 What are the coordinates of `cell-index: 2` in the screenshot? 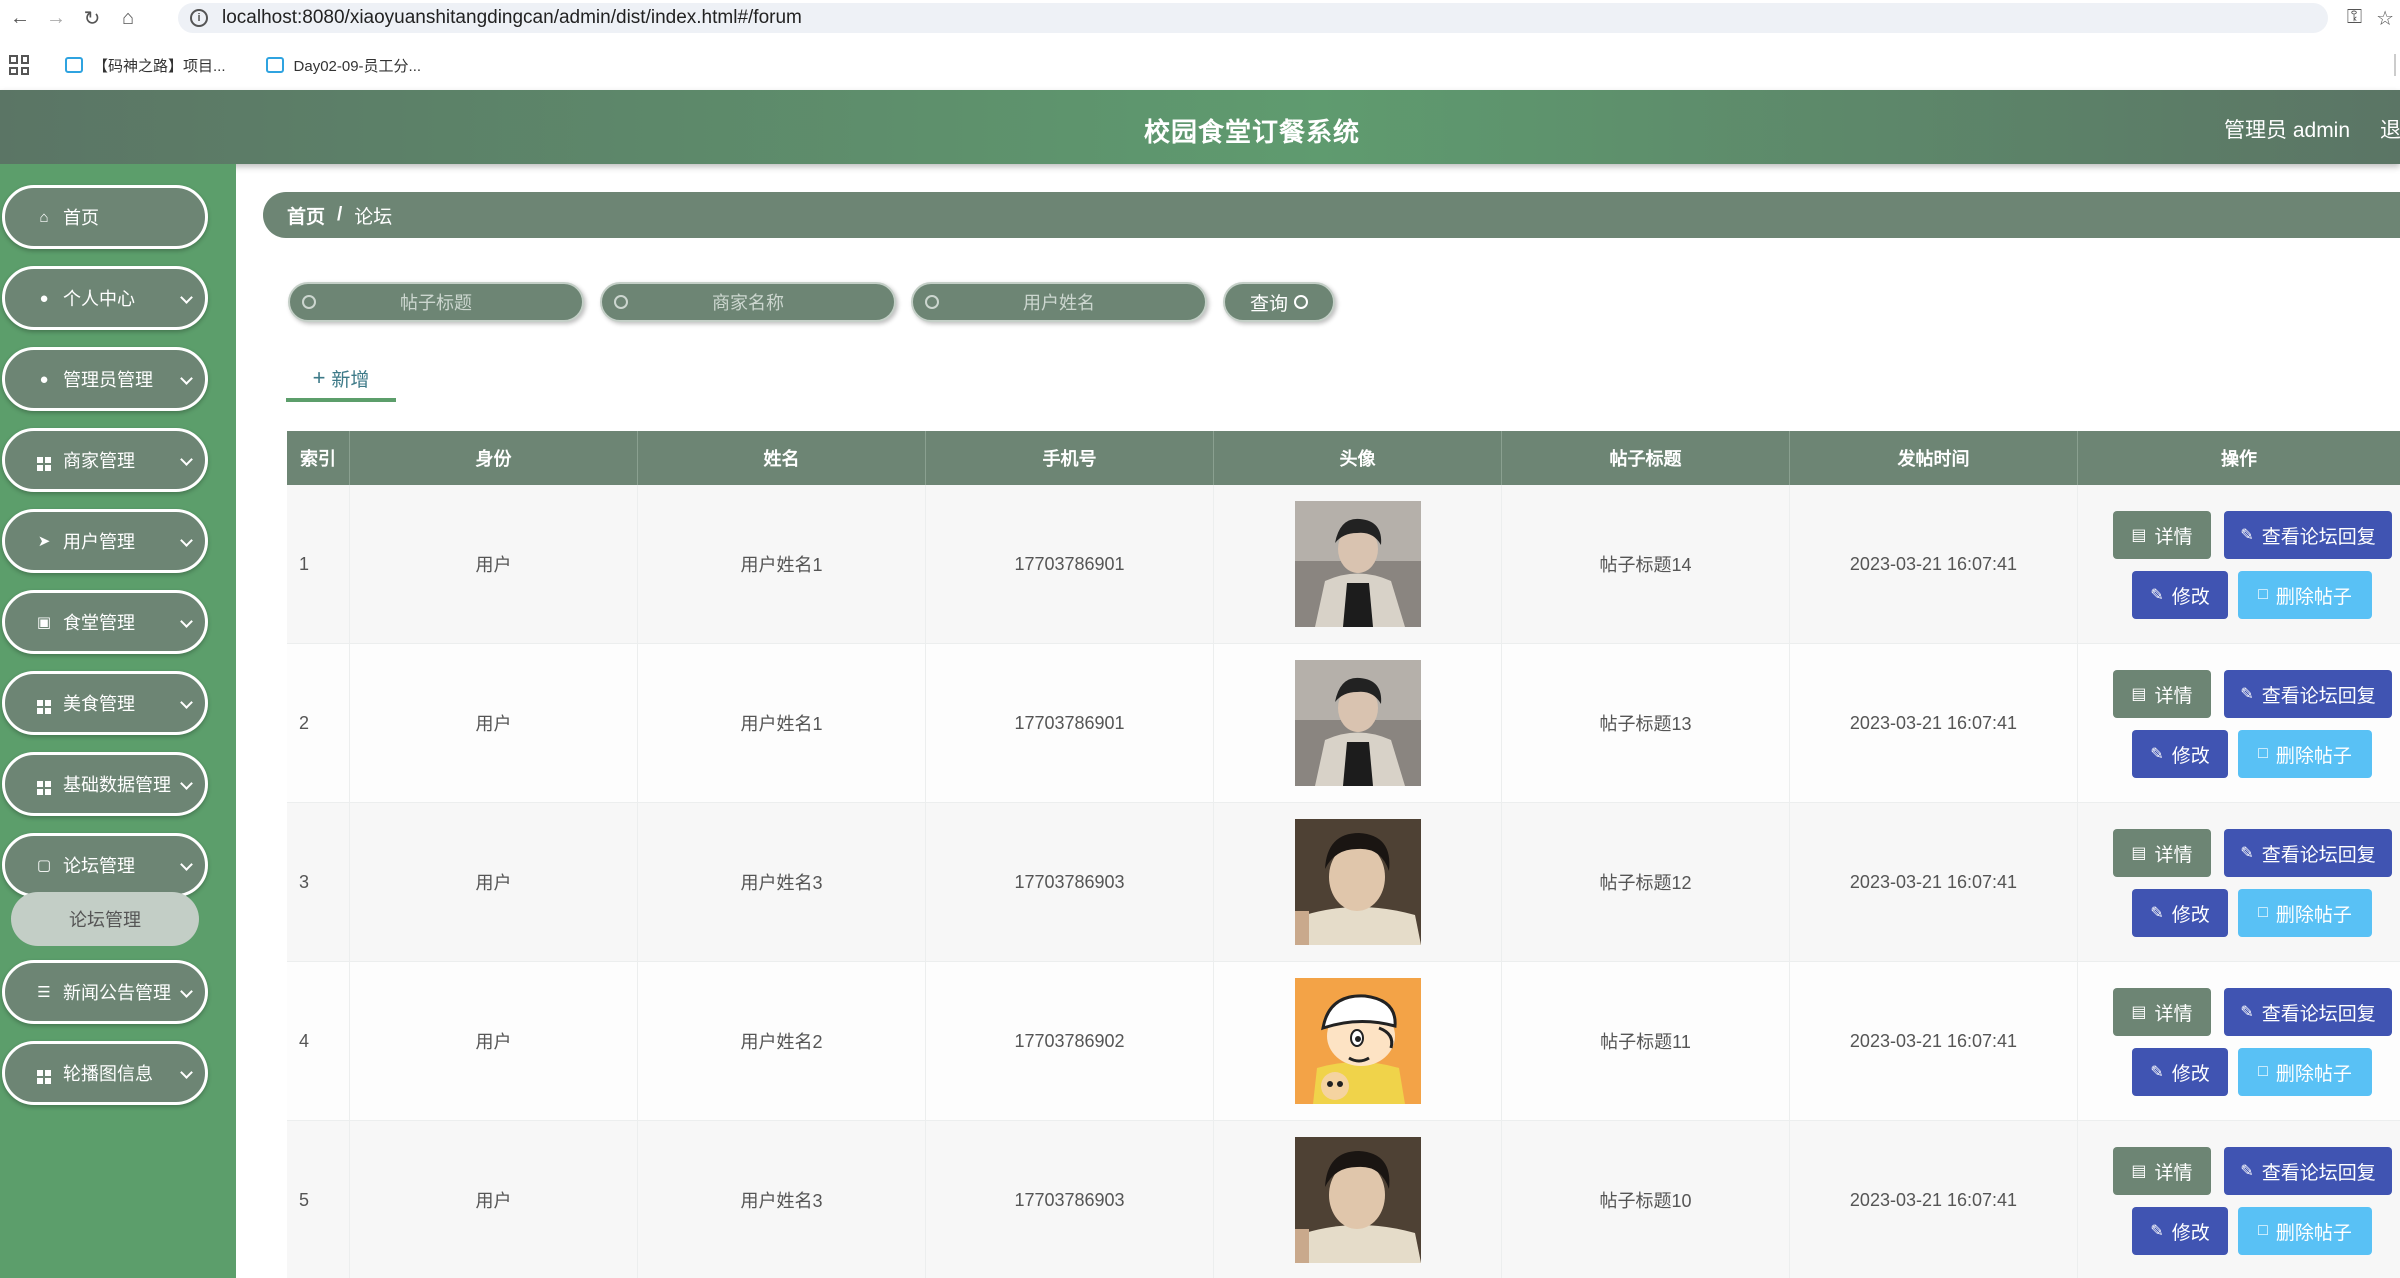 It's located at (318, 723).